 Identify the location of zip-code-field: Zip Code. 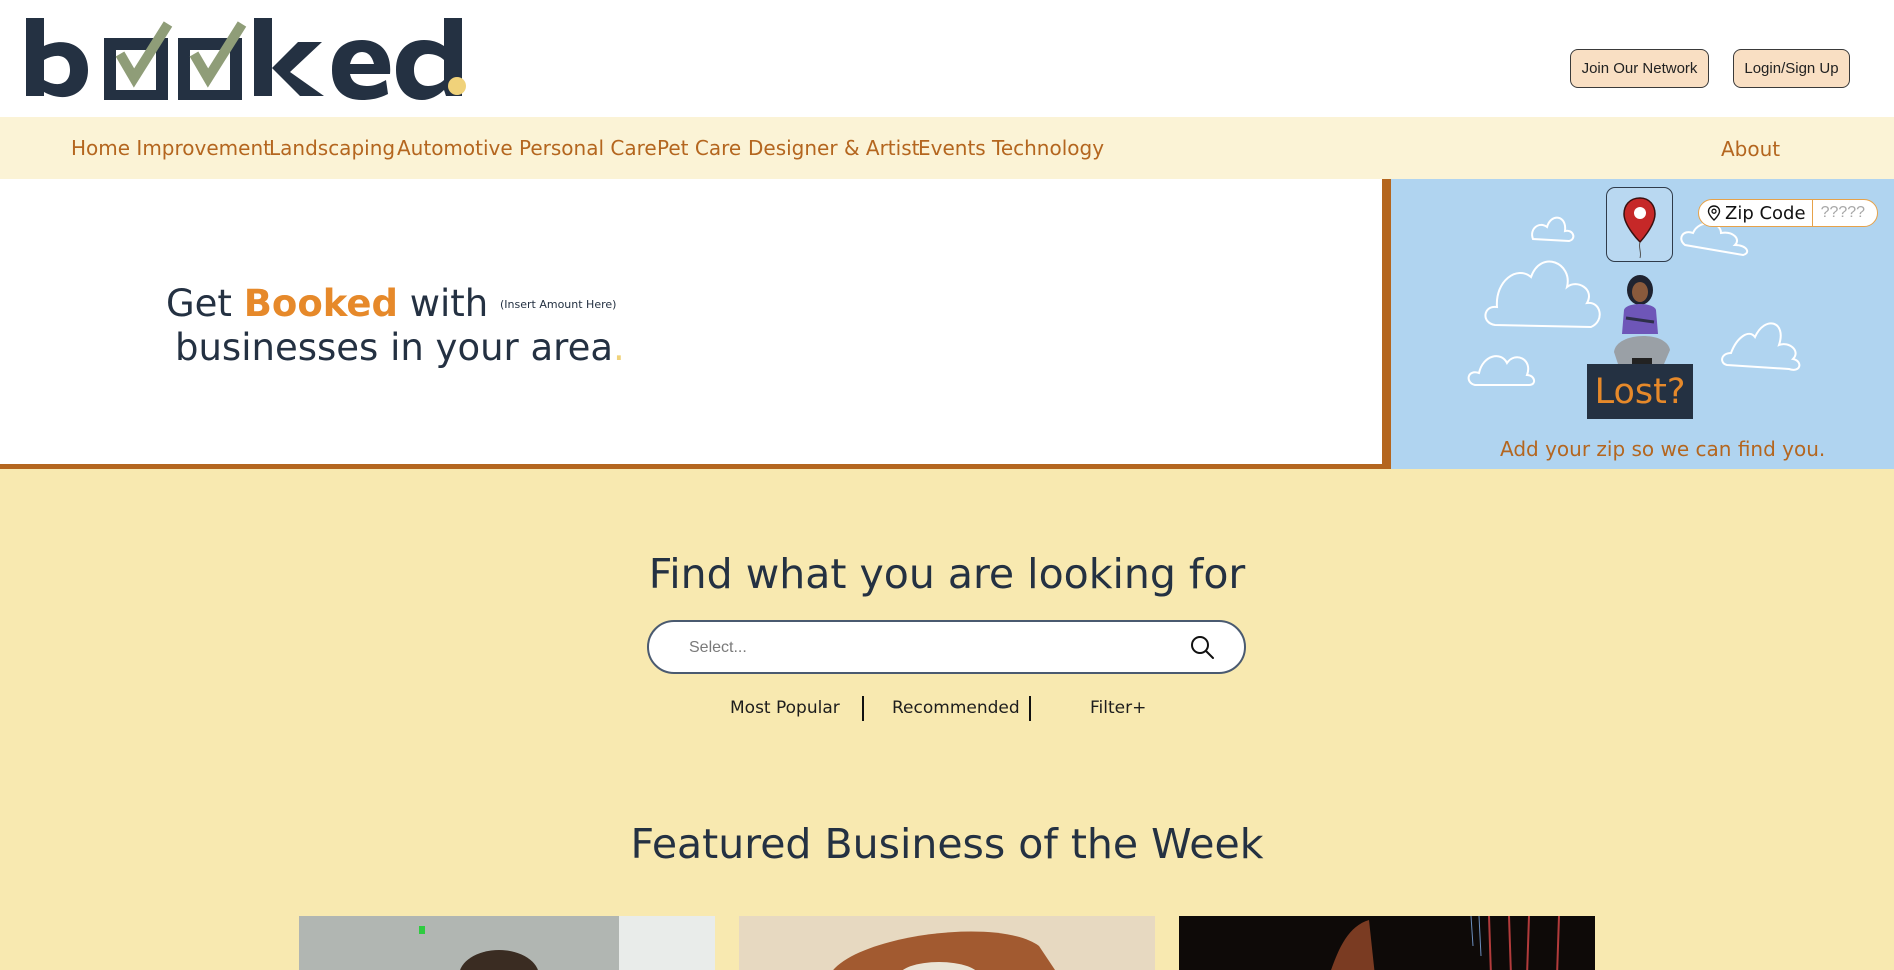
(1788, 213).